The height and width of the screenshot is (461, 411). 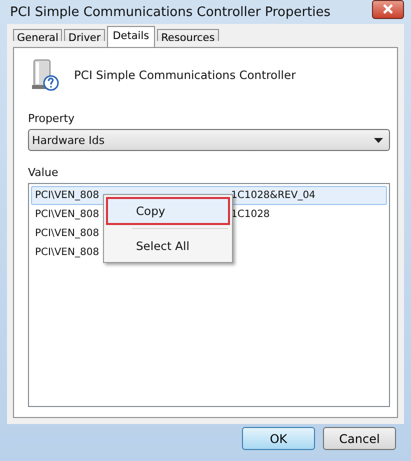 What do you see at coordinates (52, 118) in the screenshot?
I see `property-label: Property` at bounding box center [52, 118].